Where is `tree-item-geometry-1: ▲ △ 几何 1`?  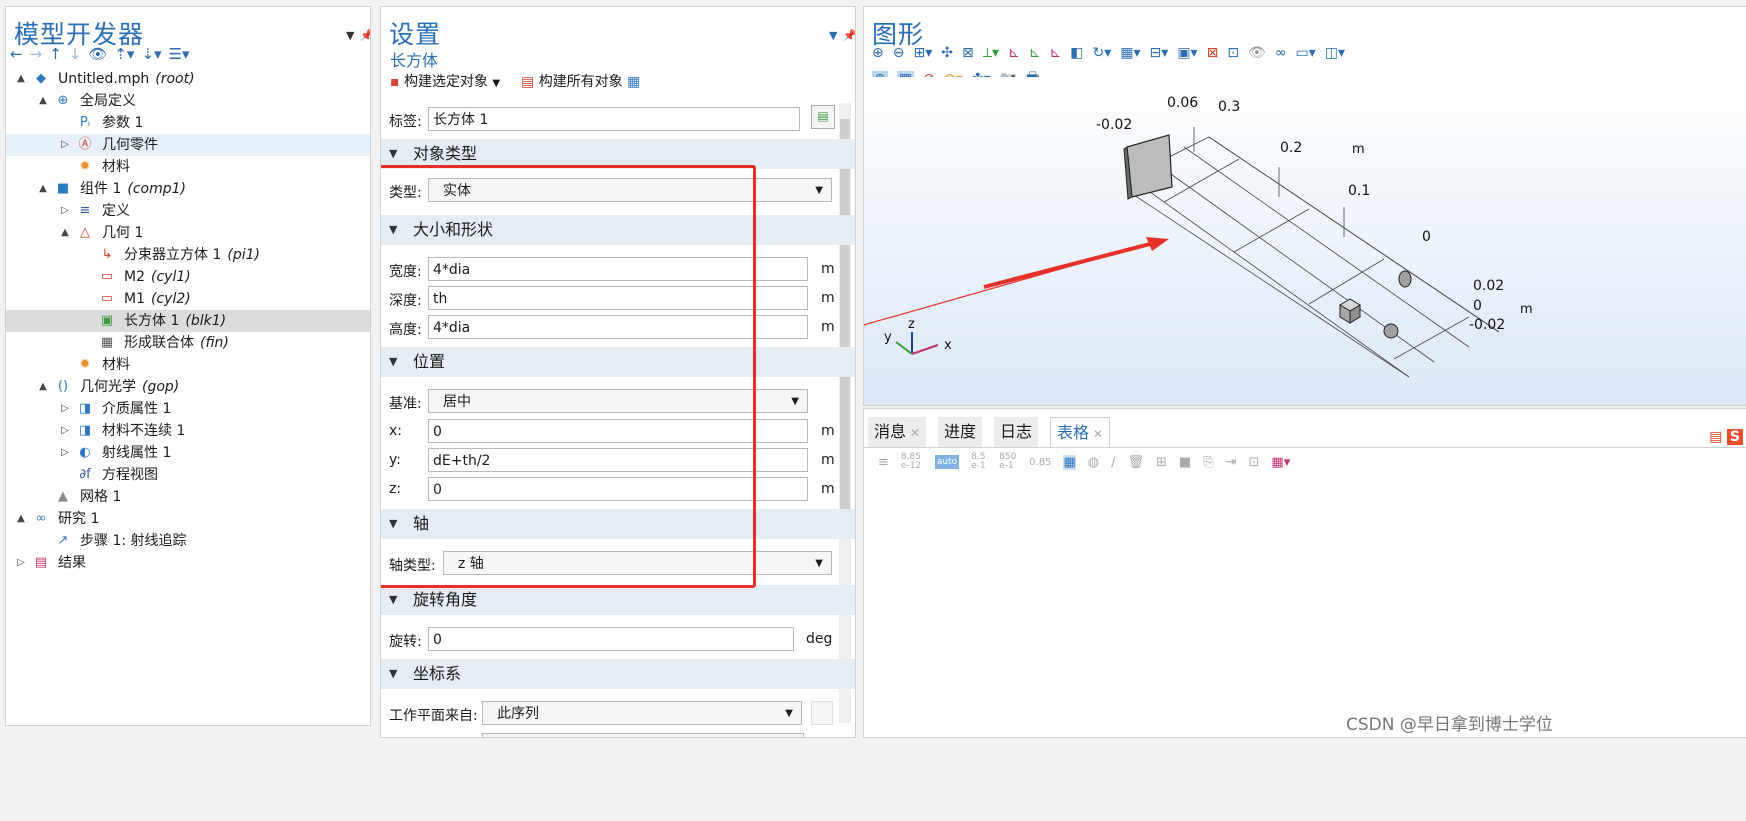 tree-item-geometry-1: ▲ △ 几何 1 is located at coordinates (188, 233).